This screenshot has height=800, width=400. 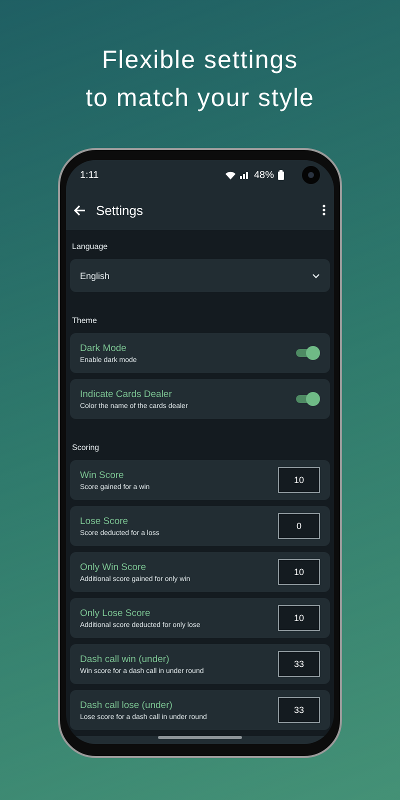 What do you see at coordinates (126, 394) in the screenshot?
I see `setting-title: Indicate Cards Dealer` at bounding box center [126, 394].